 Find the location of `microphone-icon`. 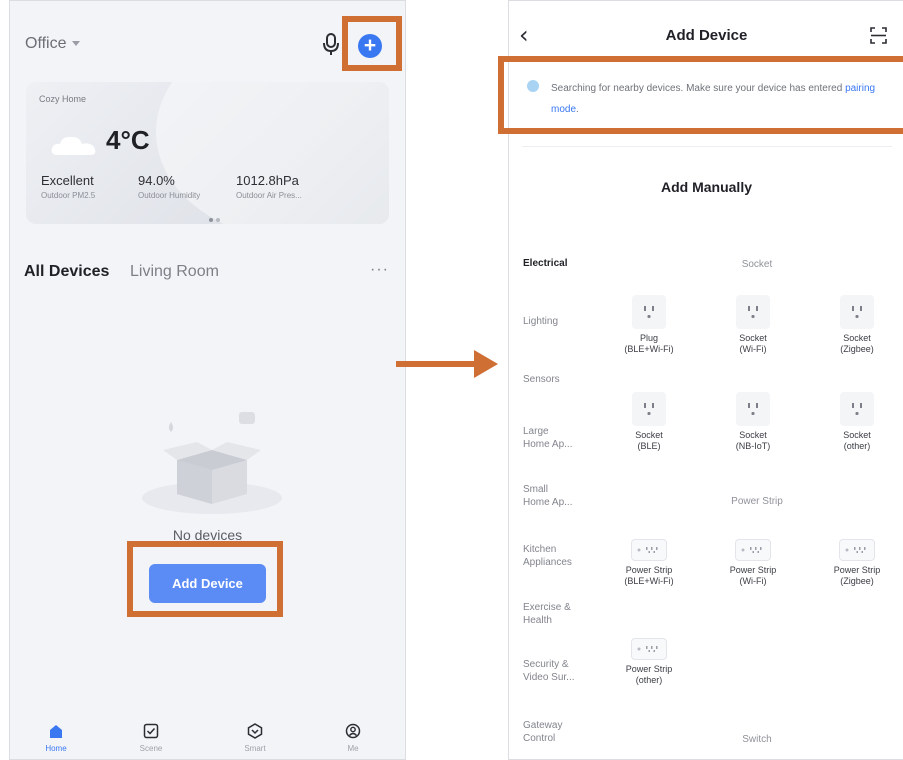

microphone-icon is located at coordinates (331, 44).